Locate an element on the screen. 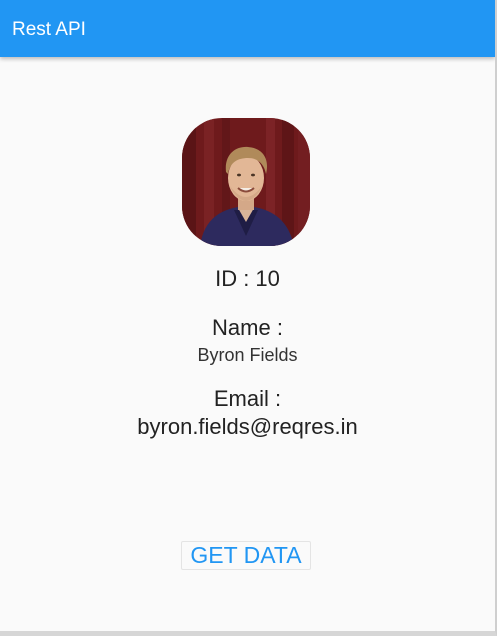 This screenshot has width=497, height=636. user-avatar is located at coordinates (246, 182).